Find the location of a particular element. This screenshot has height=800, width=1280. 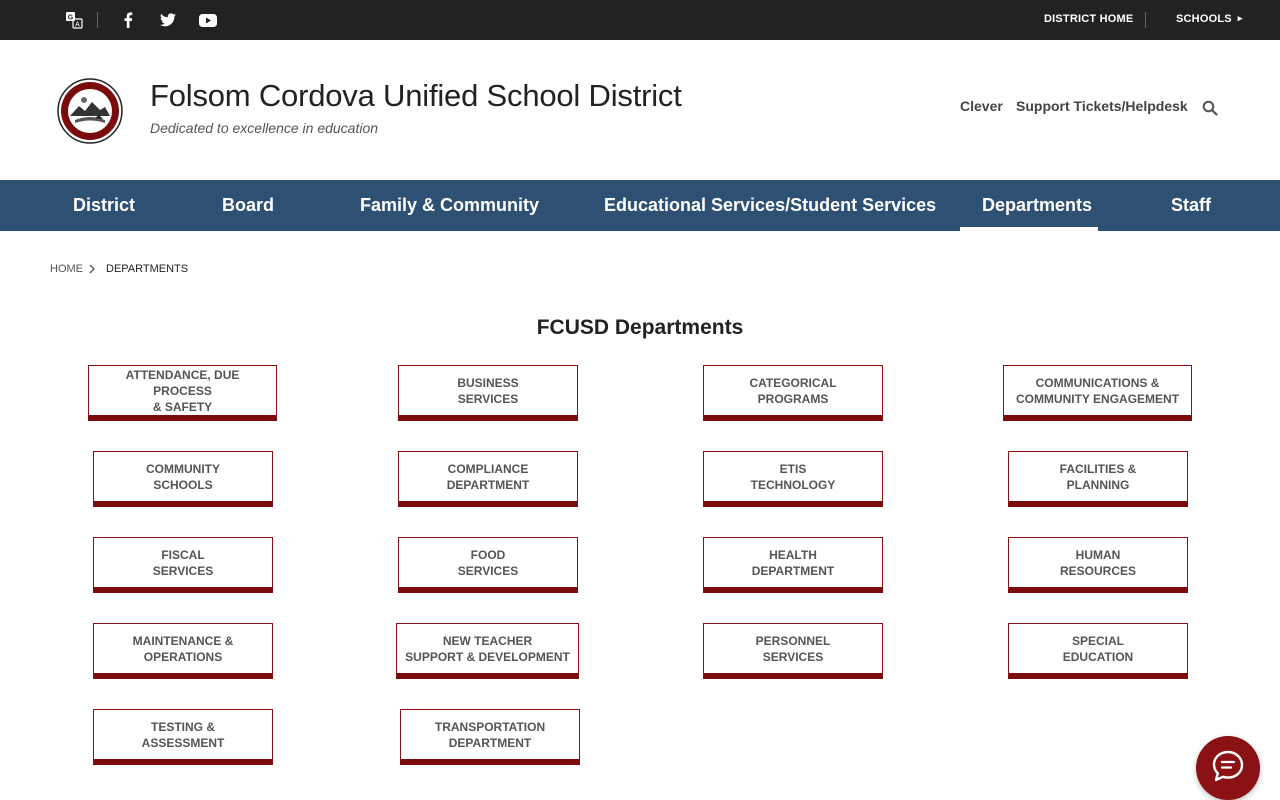

site-title: Folsom Cordova Unified School District is located at coordinates (416, 96).